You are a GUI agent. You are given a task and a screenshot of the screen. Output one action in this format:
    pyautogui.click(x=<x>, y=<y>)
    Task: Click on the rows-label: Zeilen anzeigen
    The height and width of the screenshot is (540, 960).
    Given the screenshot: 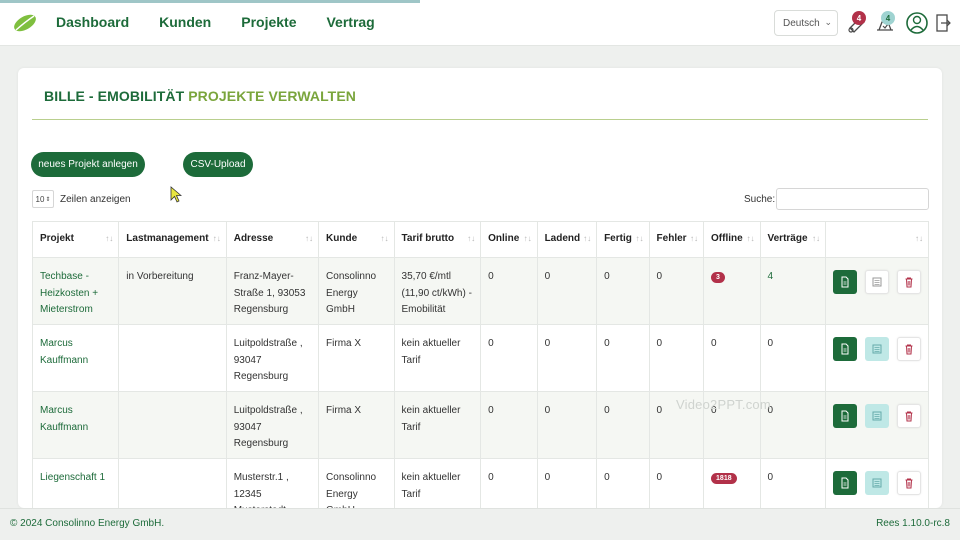 What is the action you would take?
    pyautogui.click(x=95, y=199)
    